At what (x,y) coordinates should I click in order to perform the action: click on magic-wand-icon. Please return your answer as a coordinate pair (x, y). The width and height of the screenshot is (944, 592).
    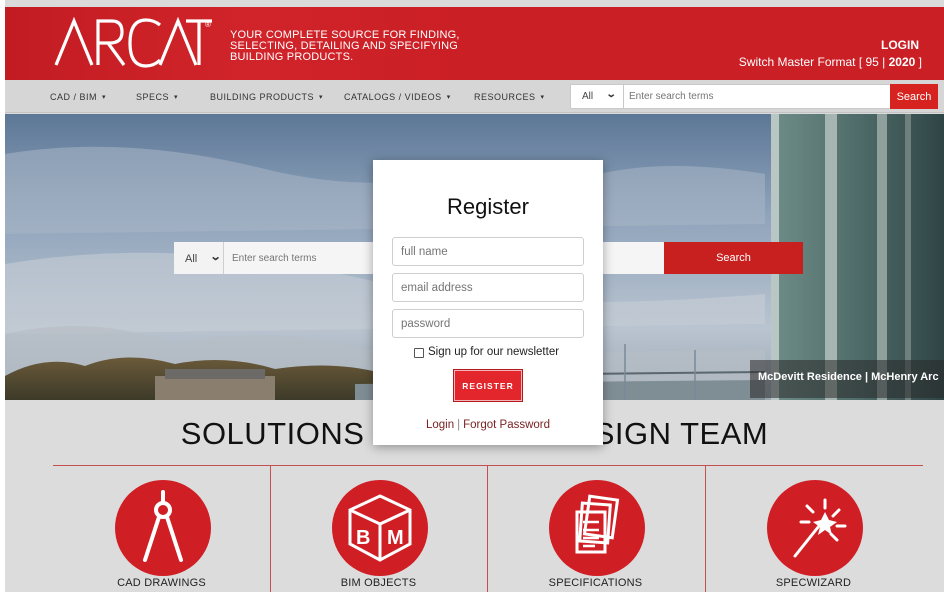
    Looking at the image, I should click on (820, 528).